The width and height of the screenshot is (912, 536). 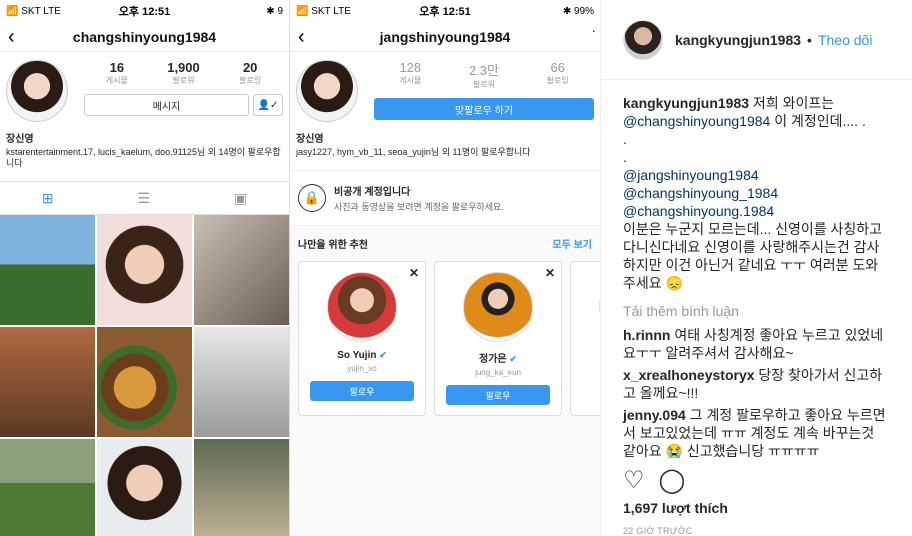 What do you see at coordinates (698, 211) in the screenshot?
I see `mention-link: @changshinyoung.1984` at bounding box center [698, 211].